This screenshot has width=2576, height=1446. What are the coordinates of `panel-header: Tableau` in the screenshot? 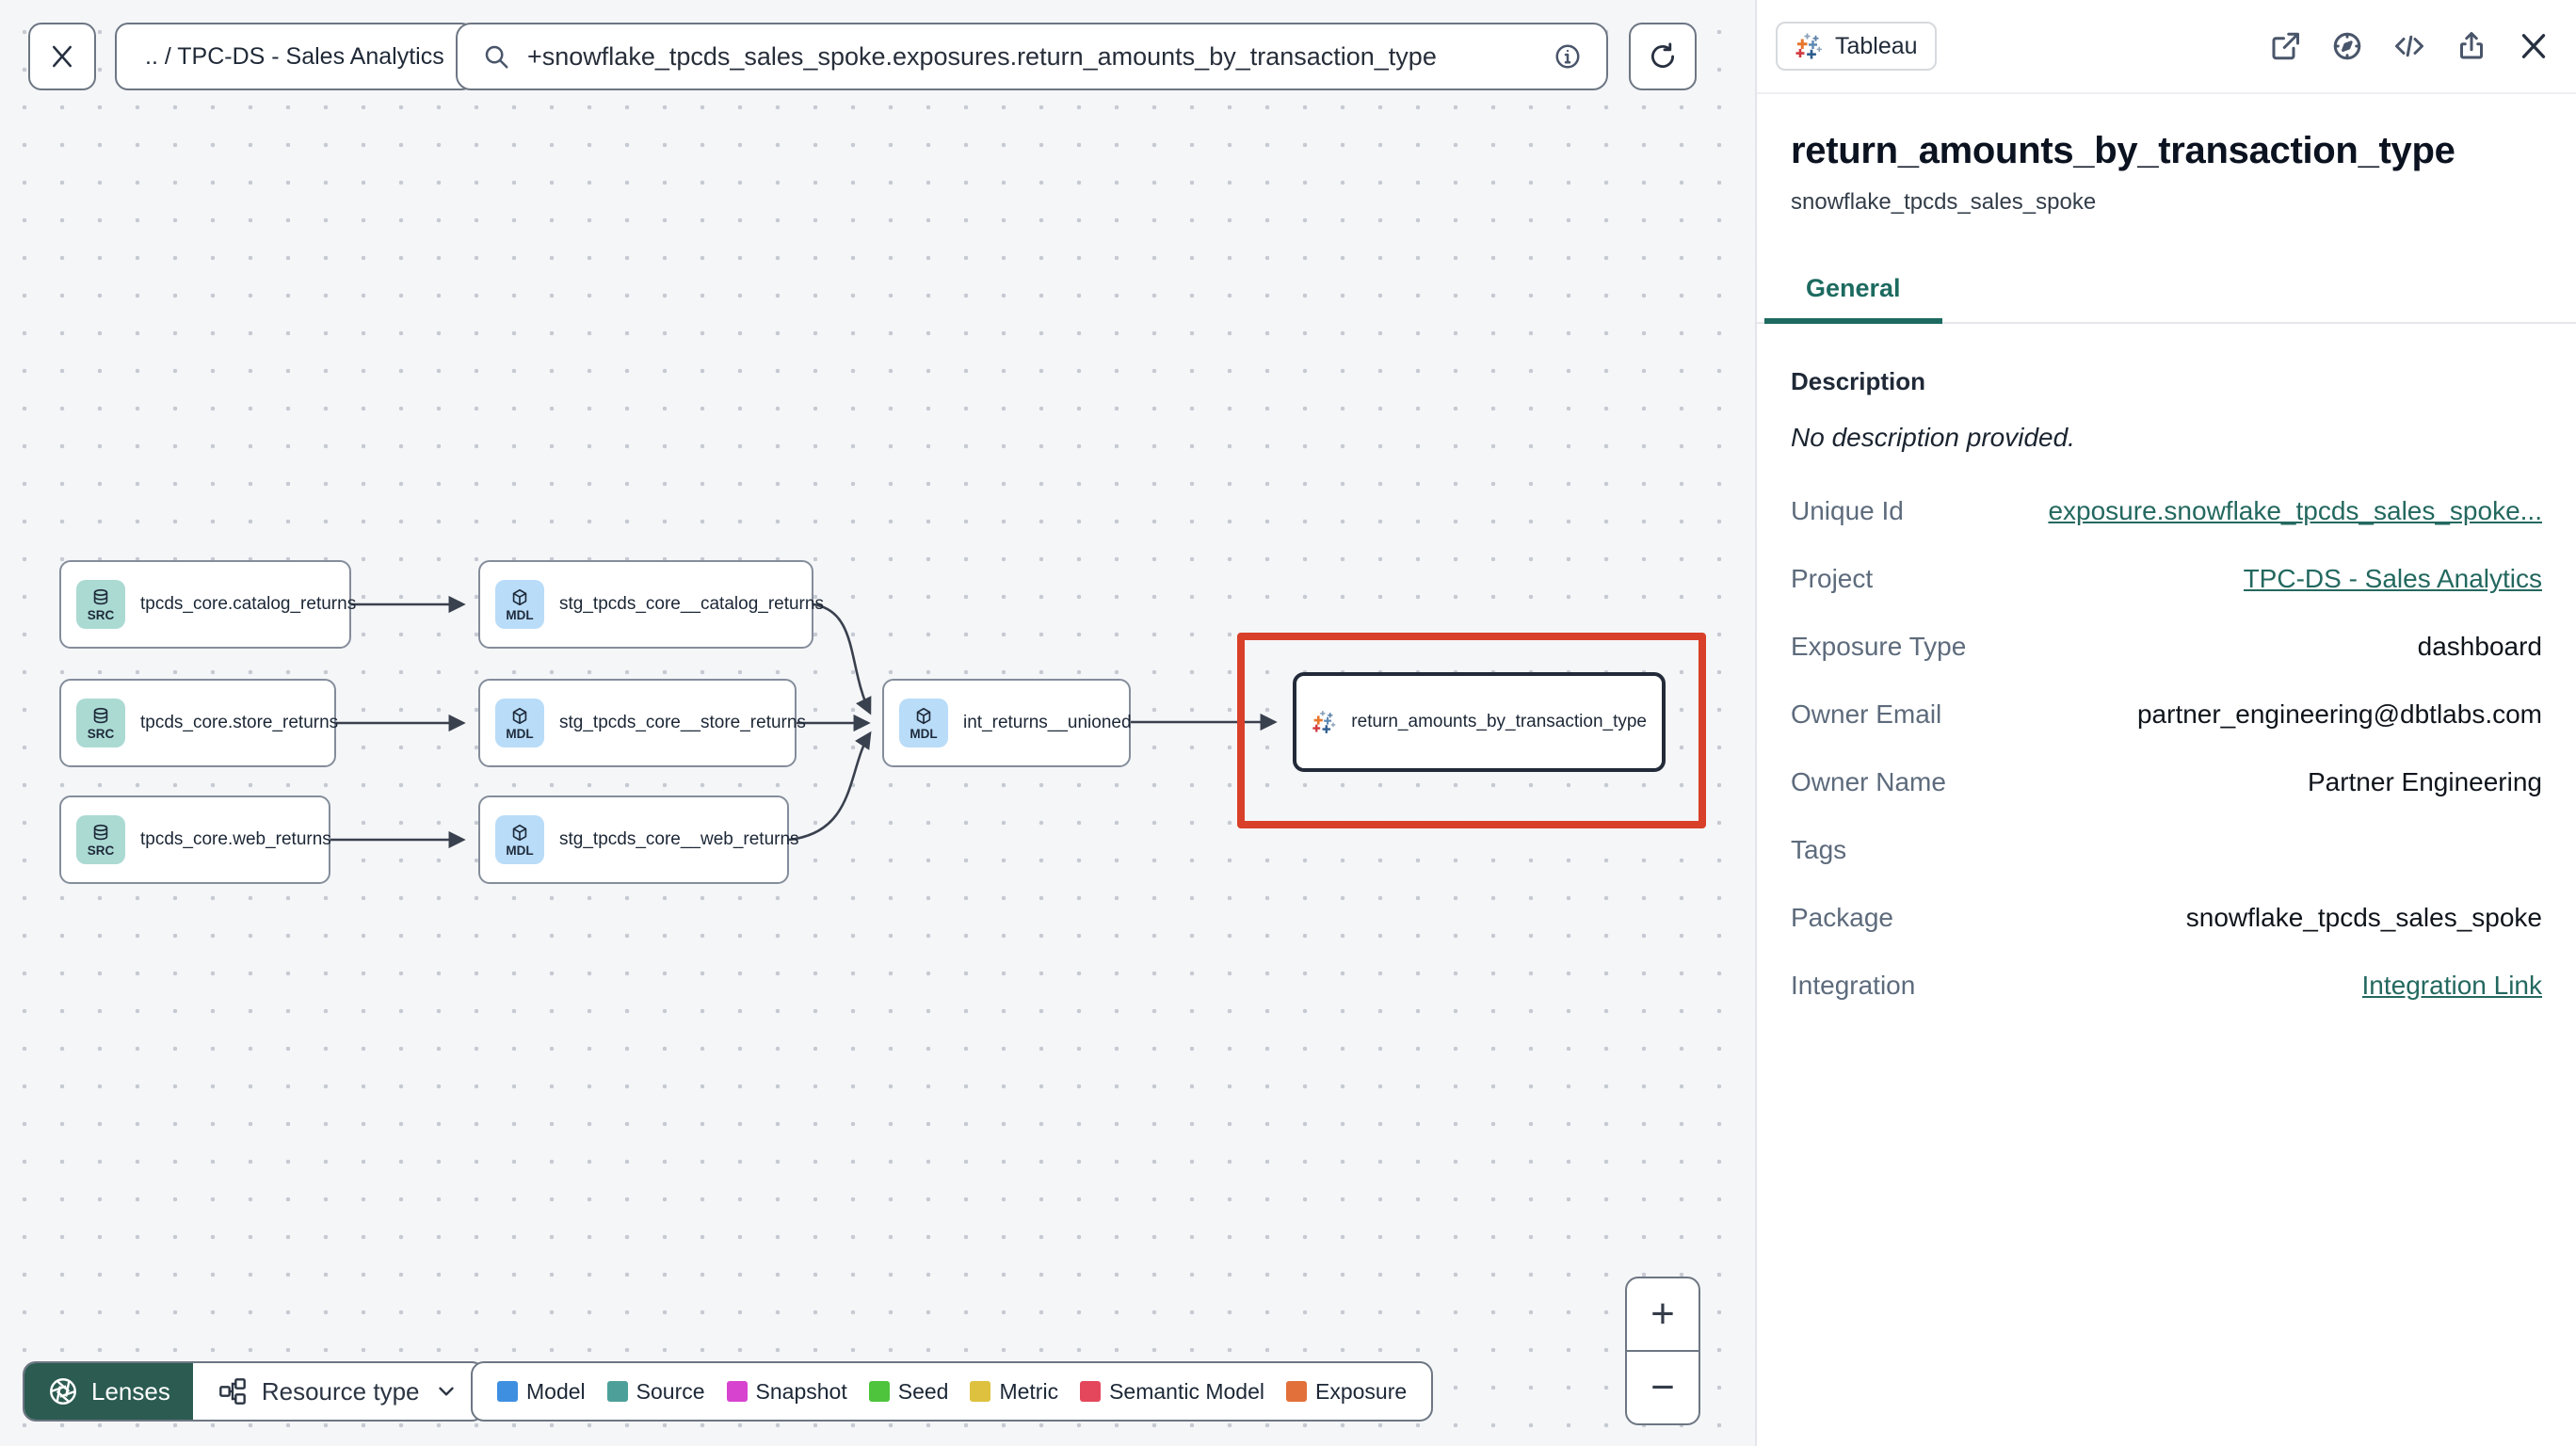 It's located at (2166, 47).